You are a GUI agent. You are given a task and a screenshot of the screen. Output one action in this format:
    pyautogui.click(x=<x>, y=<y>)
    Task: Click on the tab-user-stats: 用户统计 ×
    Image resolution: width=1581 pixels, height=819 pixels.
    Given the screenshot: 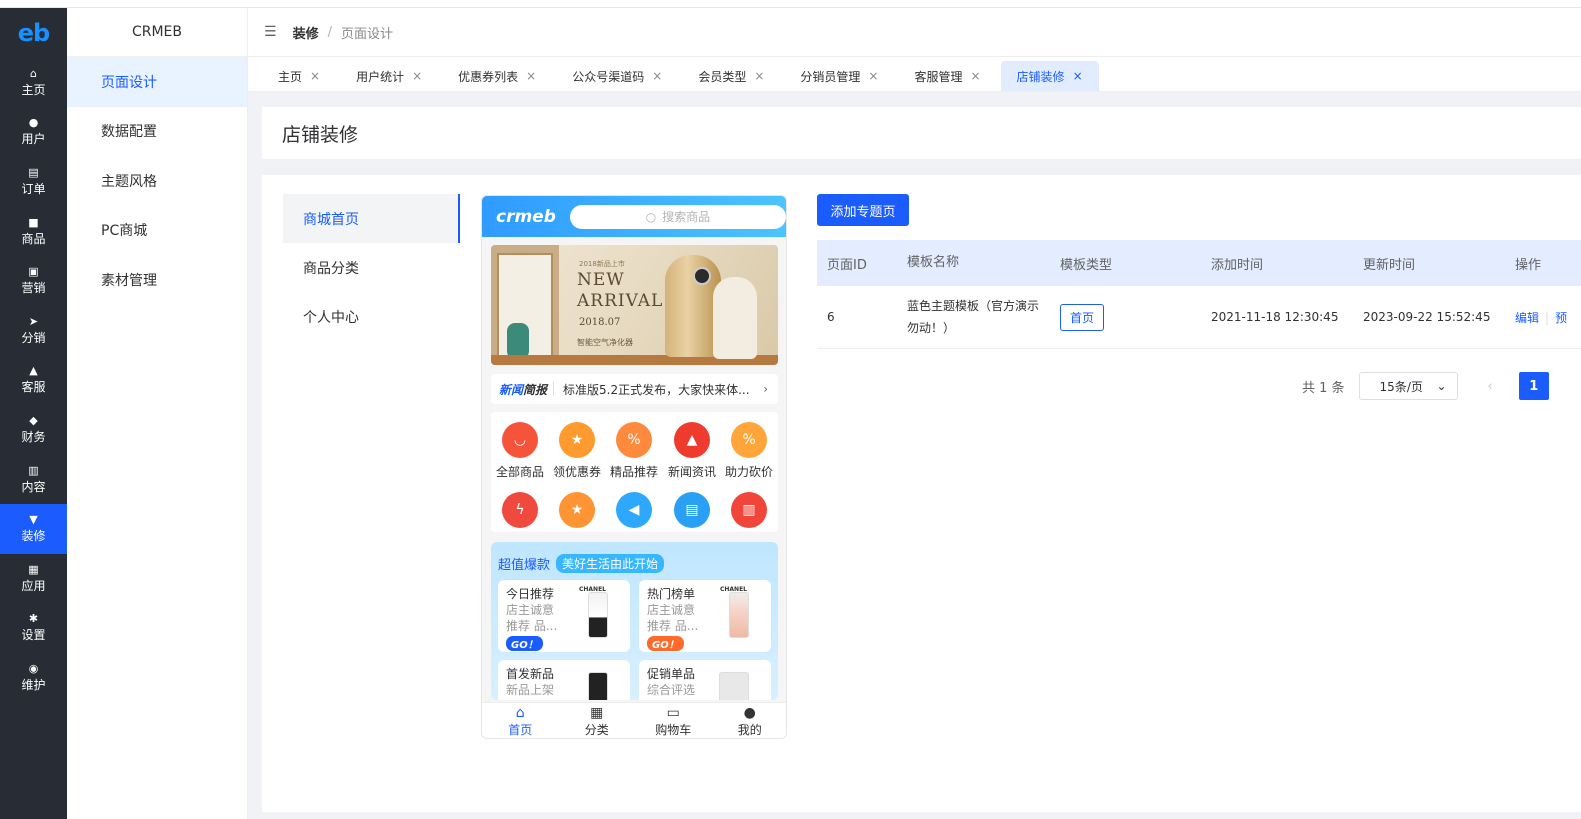 What is the action you would take?
    pyautogui.click(x=389, y=76)
    